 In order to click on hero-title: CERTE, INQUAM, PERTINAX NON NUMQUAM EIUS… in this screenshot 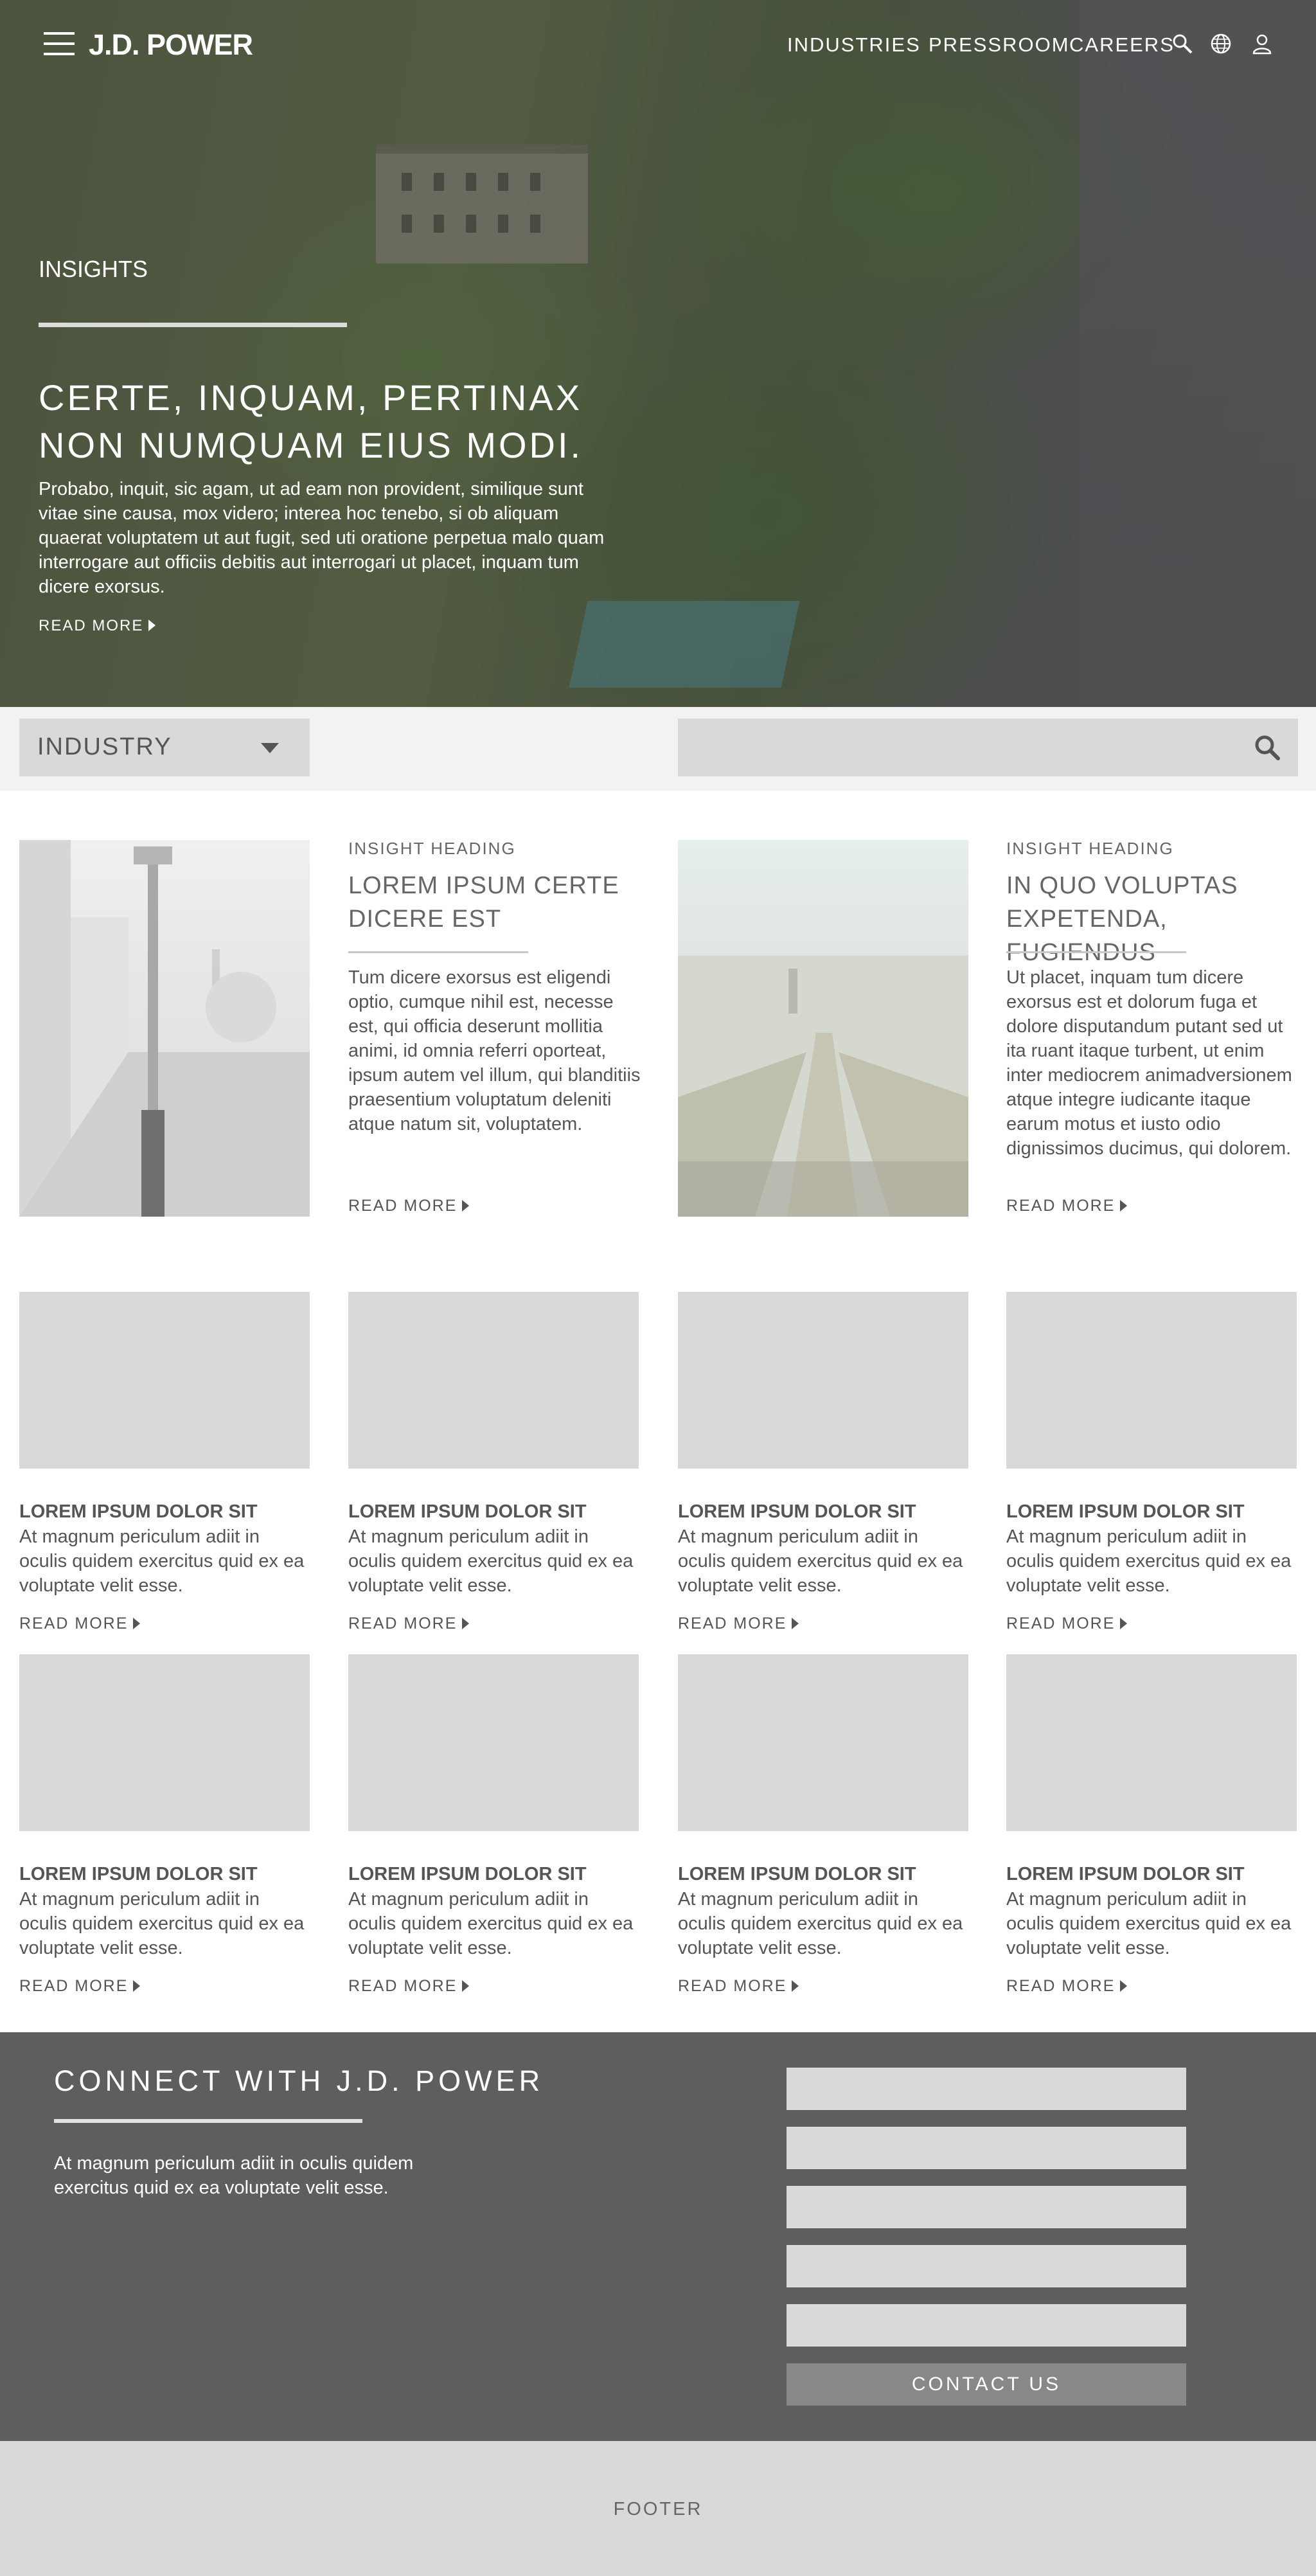, I will do `click(311, 421)`.